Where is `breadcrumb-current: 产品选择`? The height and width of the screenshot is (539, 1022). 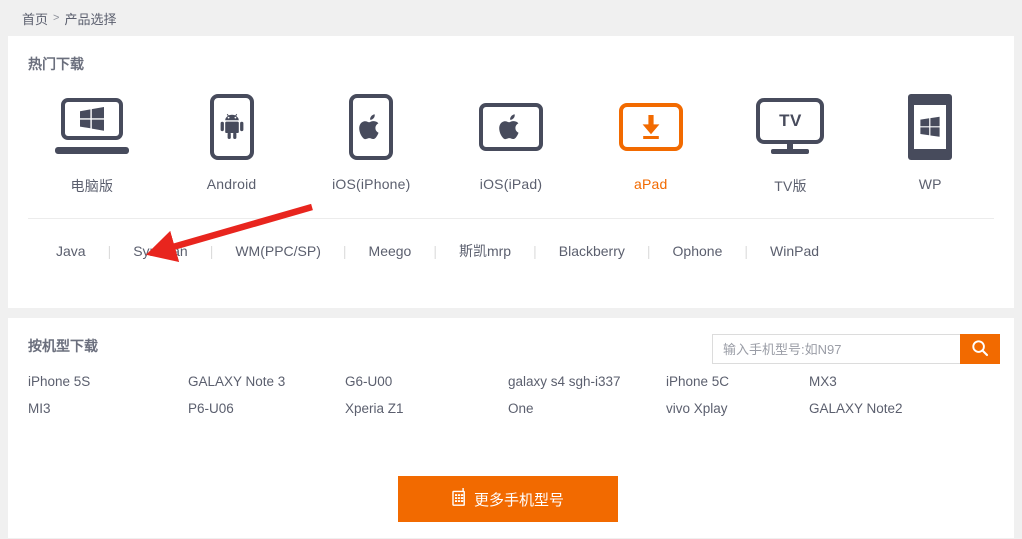
breadcrumb-current: 产品选择 is located at coordinates (90, 19).